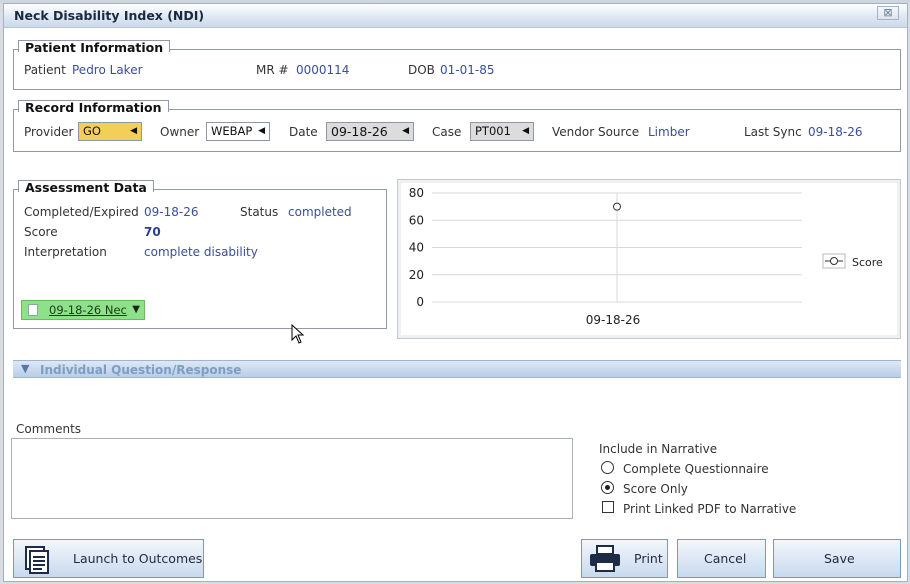 The height and width of the screenshot is (584, 910). I want to click on data-point, so click(617, 206).